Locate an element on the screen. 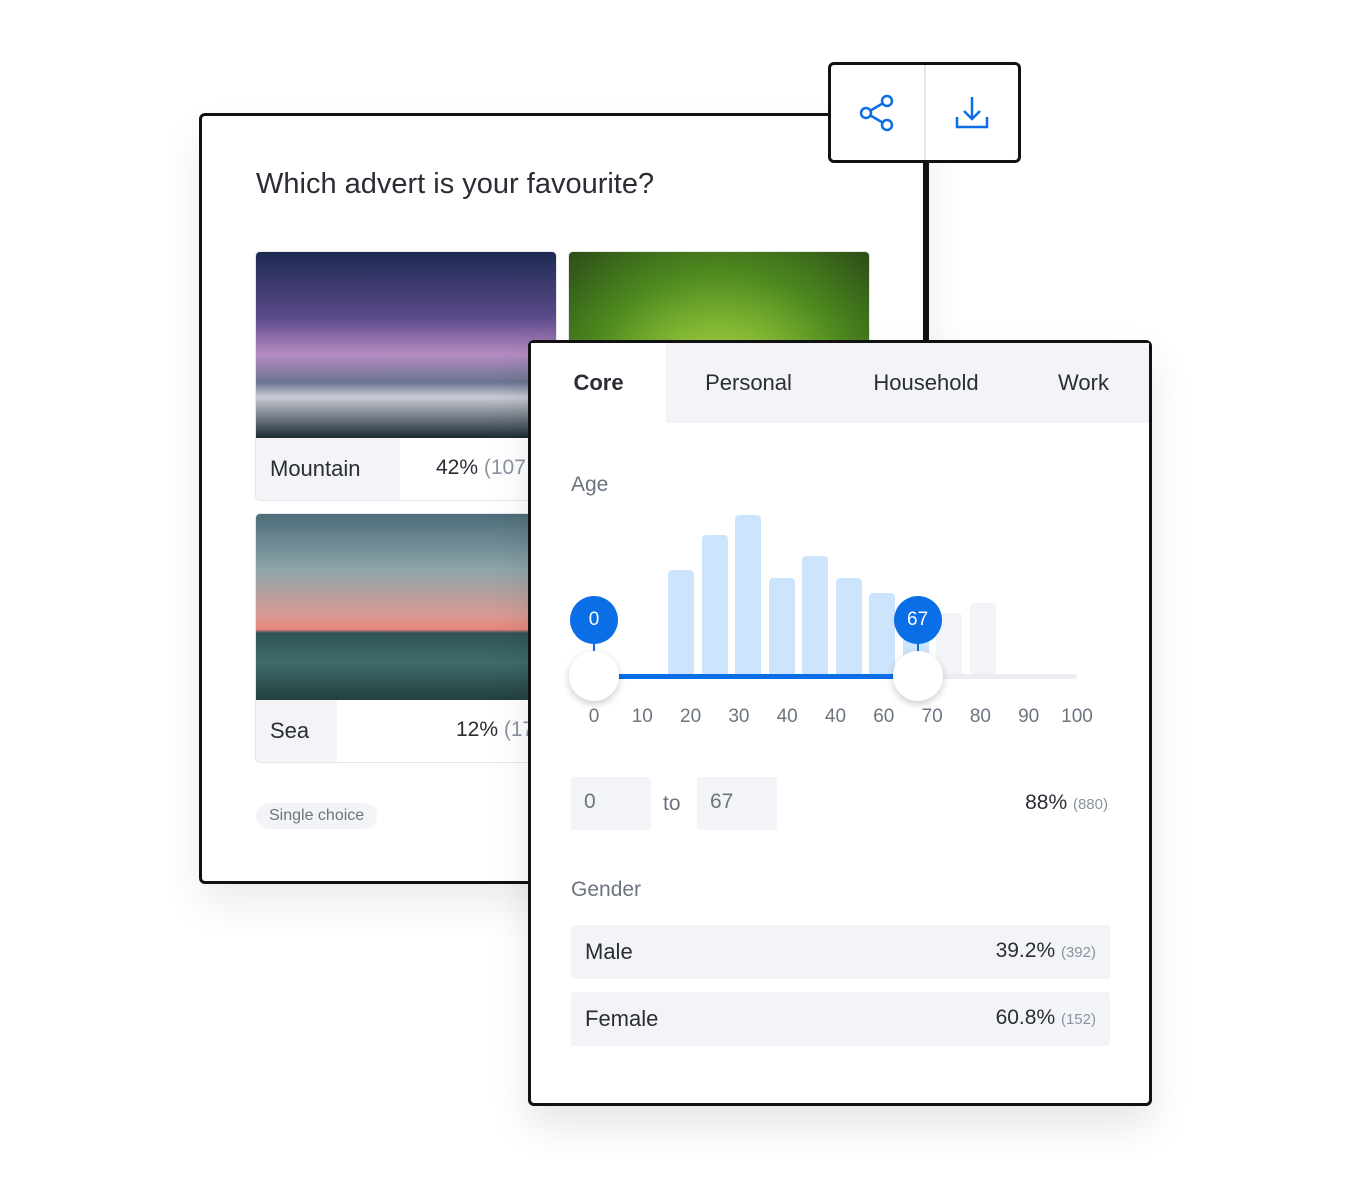 This screenshot has width=1350, height=1200. gender-count: (392) is located at coordinates (1078, 952).